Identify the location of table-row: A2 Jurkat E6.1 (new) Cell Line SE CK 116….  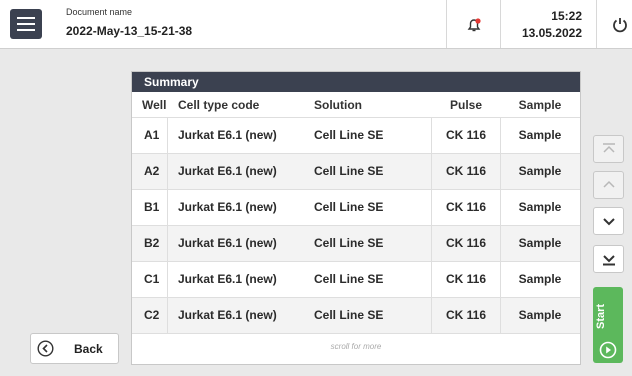
(356, 171).